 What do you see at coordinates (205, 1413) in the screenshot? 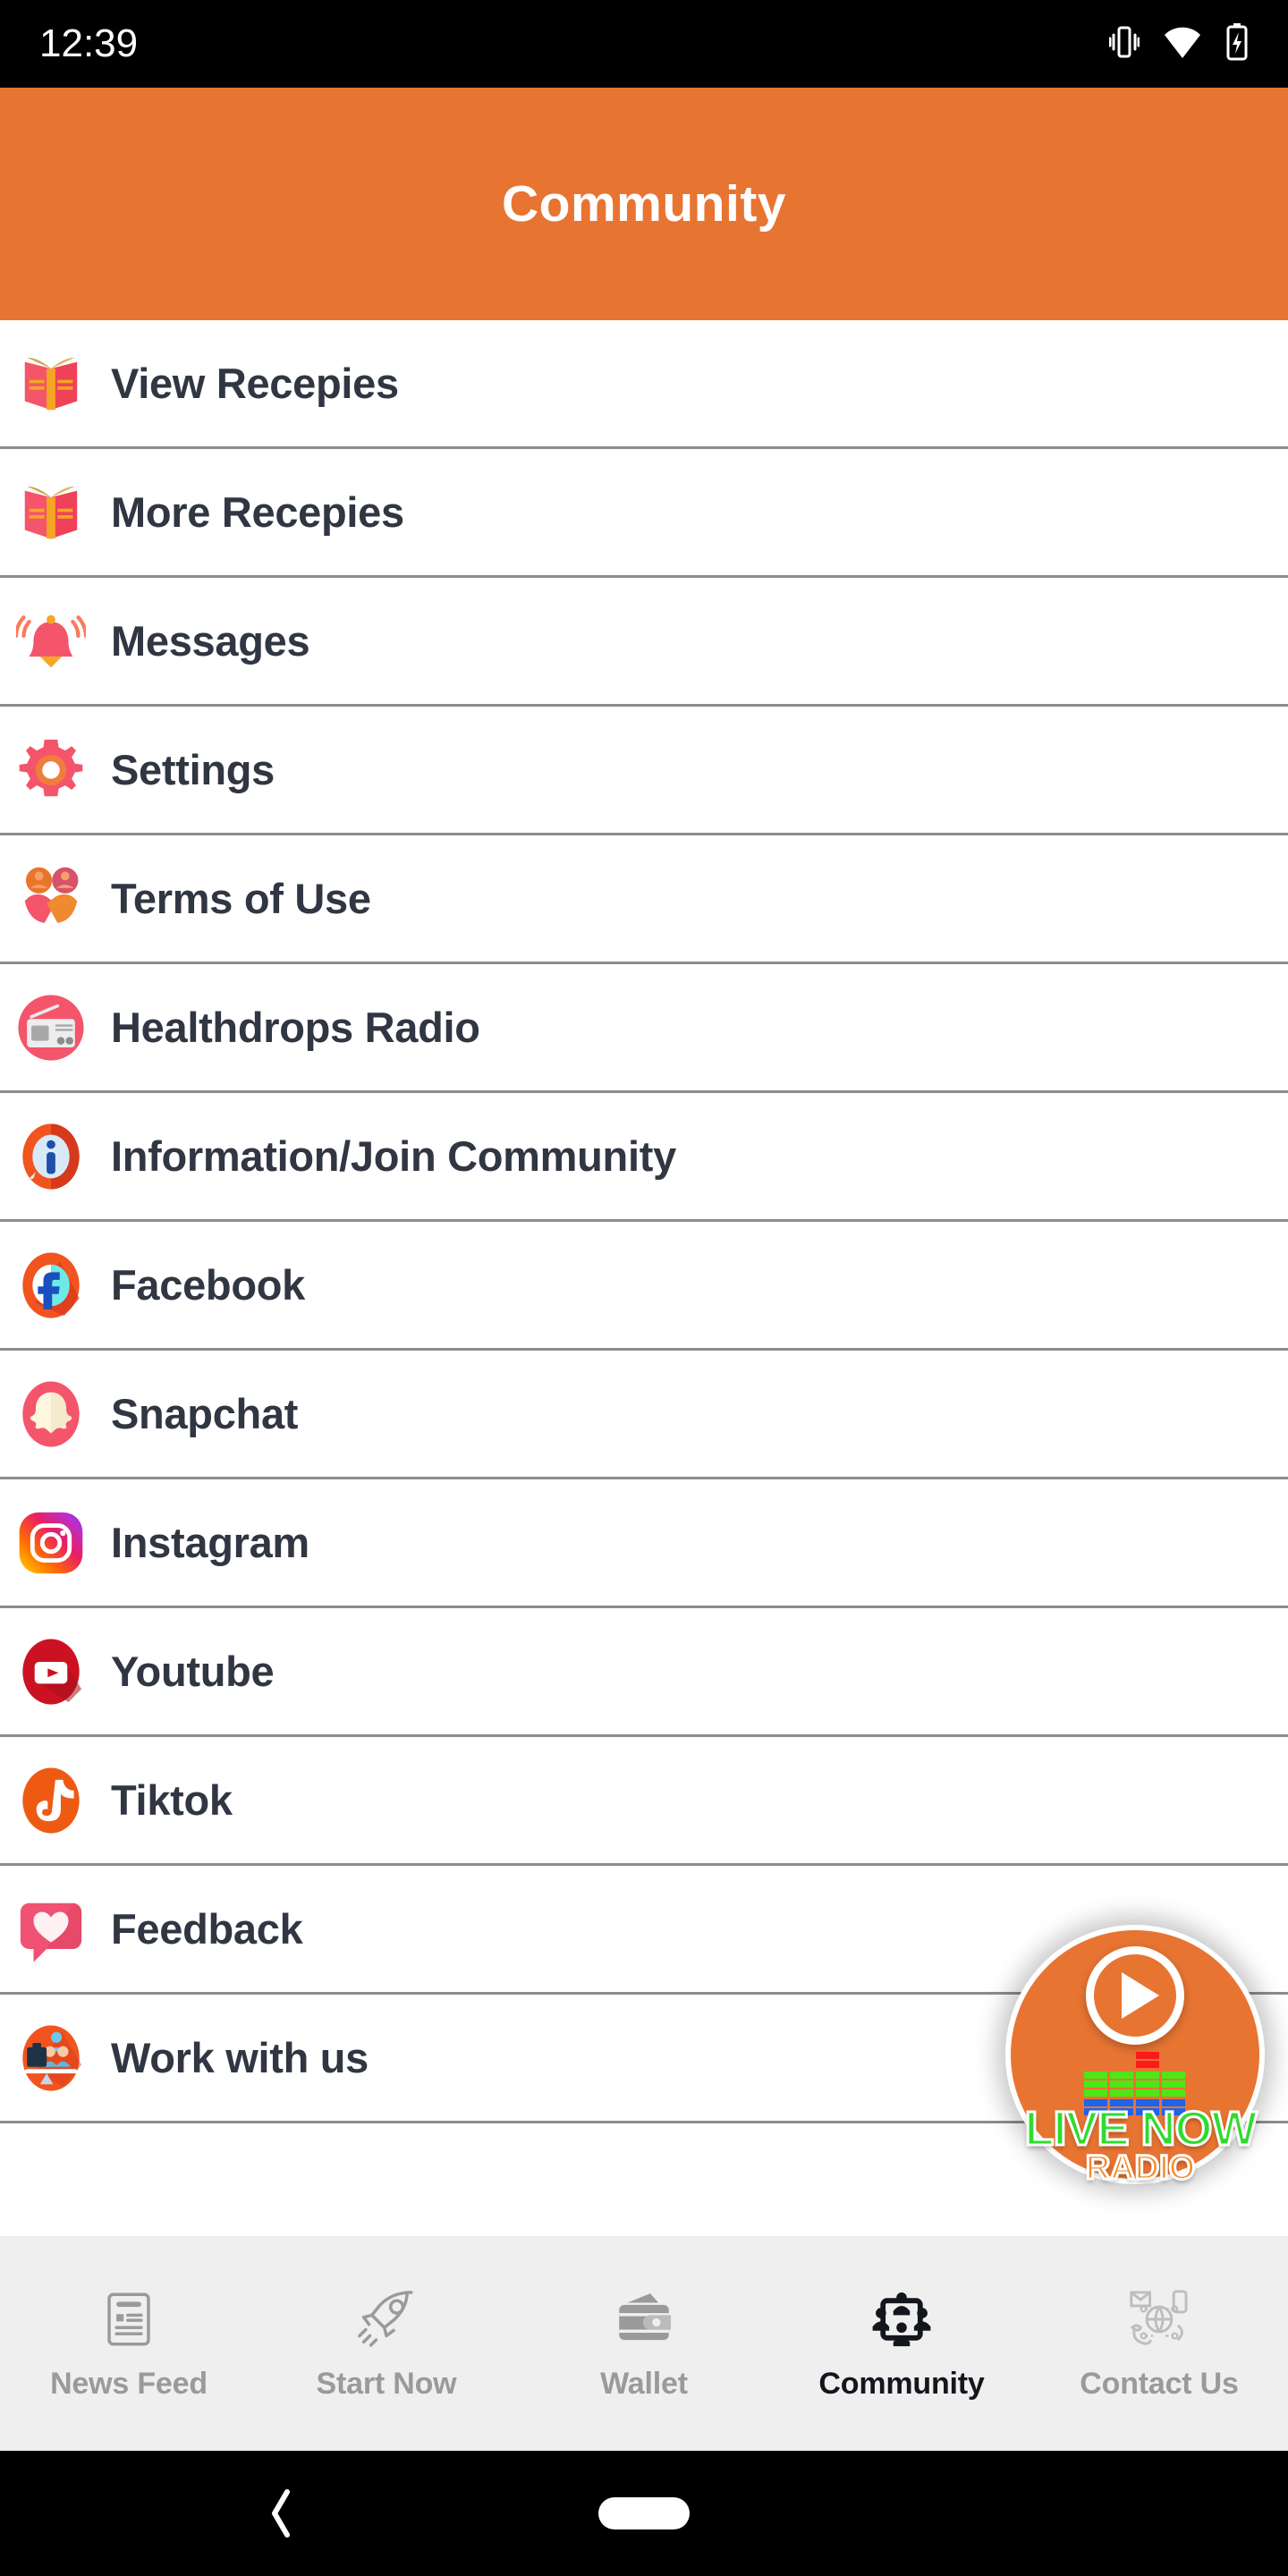
I see `list-item-label: Snapchat` at bounding box center [205, 1413].